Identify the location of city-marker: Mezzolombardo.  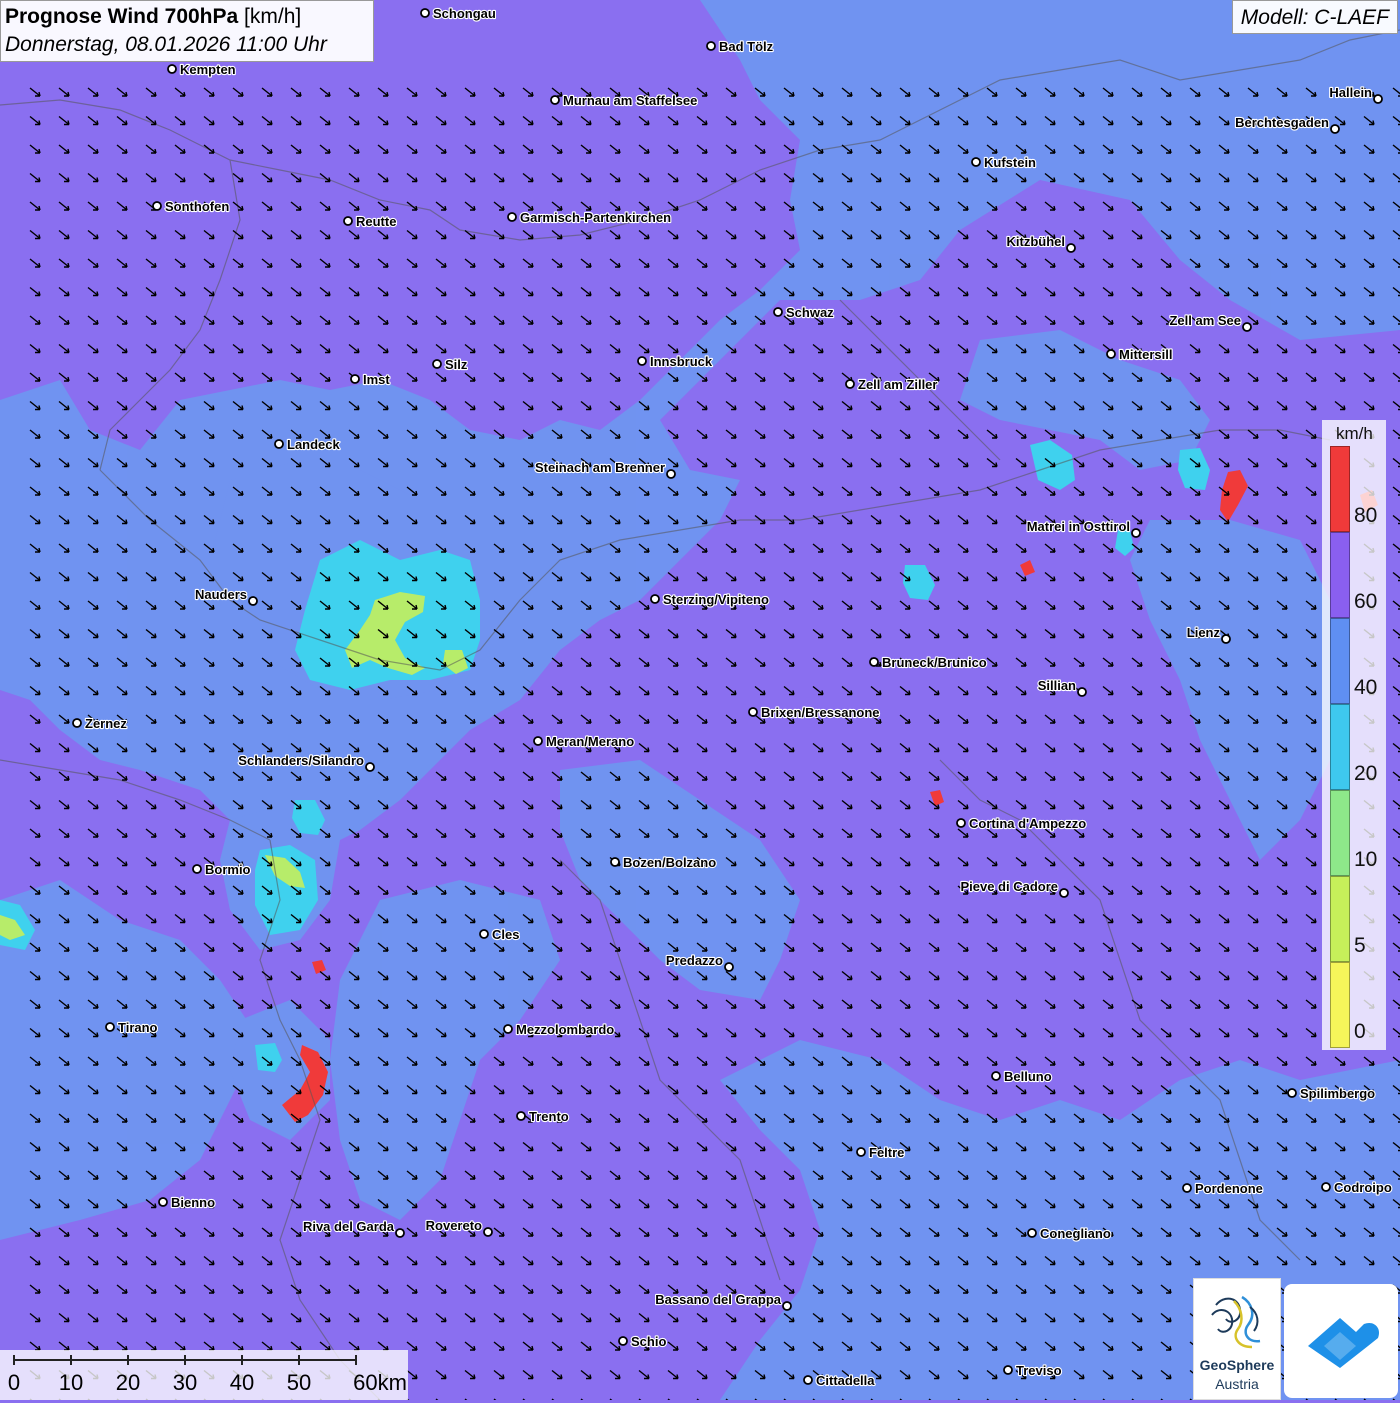
(559, 1029).